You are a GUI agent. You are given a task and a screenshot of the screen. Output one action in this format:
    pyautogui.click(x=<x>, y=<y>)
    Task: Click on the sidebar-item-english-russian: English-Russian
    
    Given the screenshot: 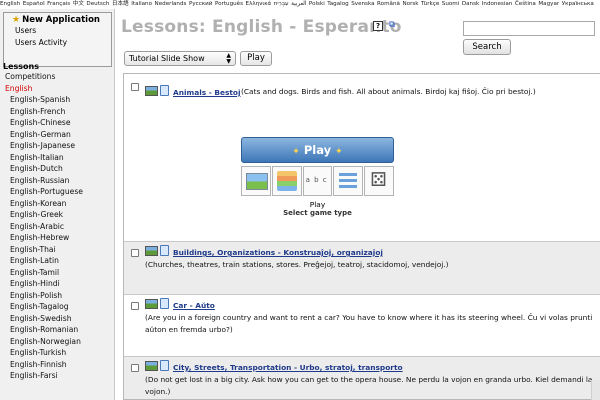 What is the action you would take?
    pyautogui.click(x=57, y=181)
    